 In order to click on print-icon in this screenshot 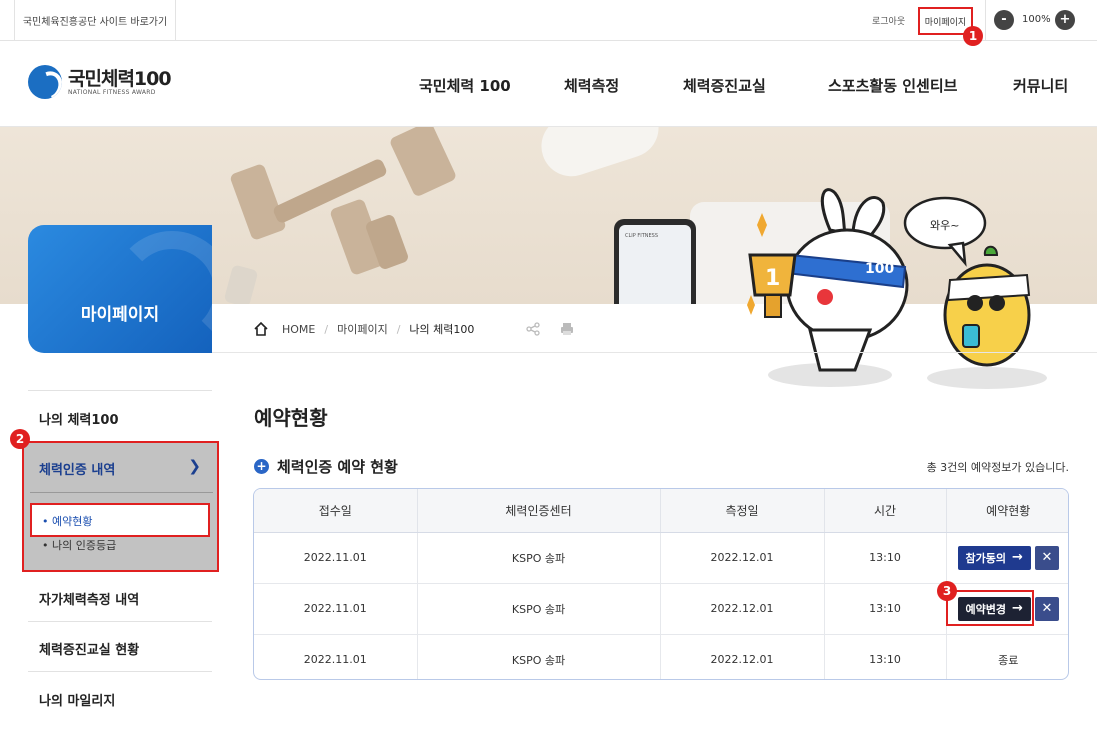, I will do `click(567, 329)`.